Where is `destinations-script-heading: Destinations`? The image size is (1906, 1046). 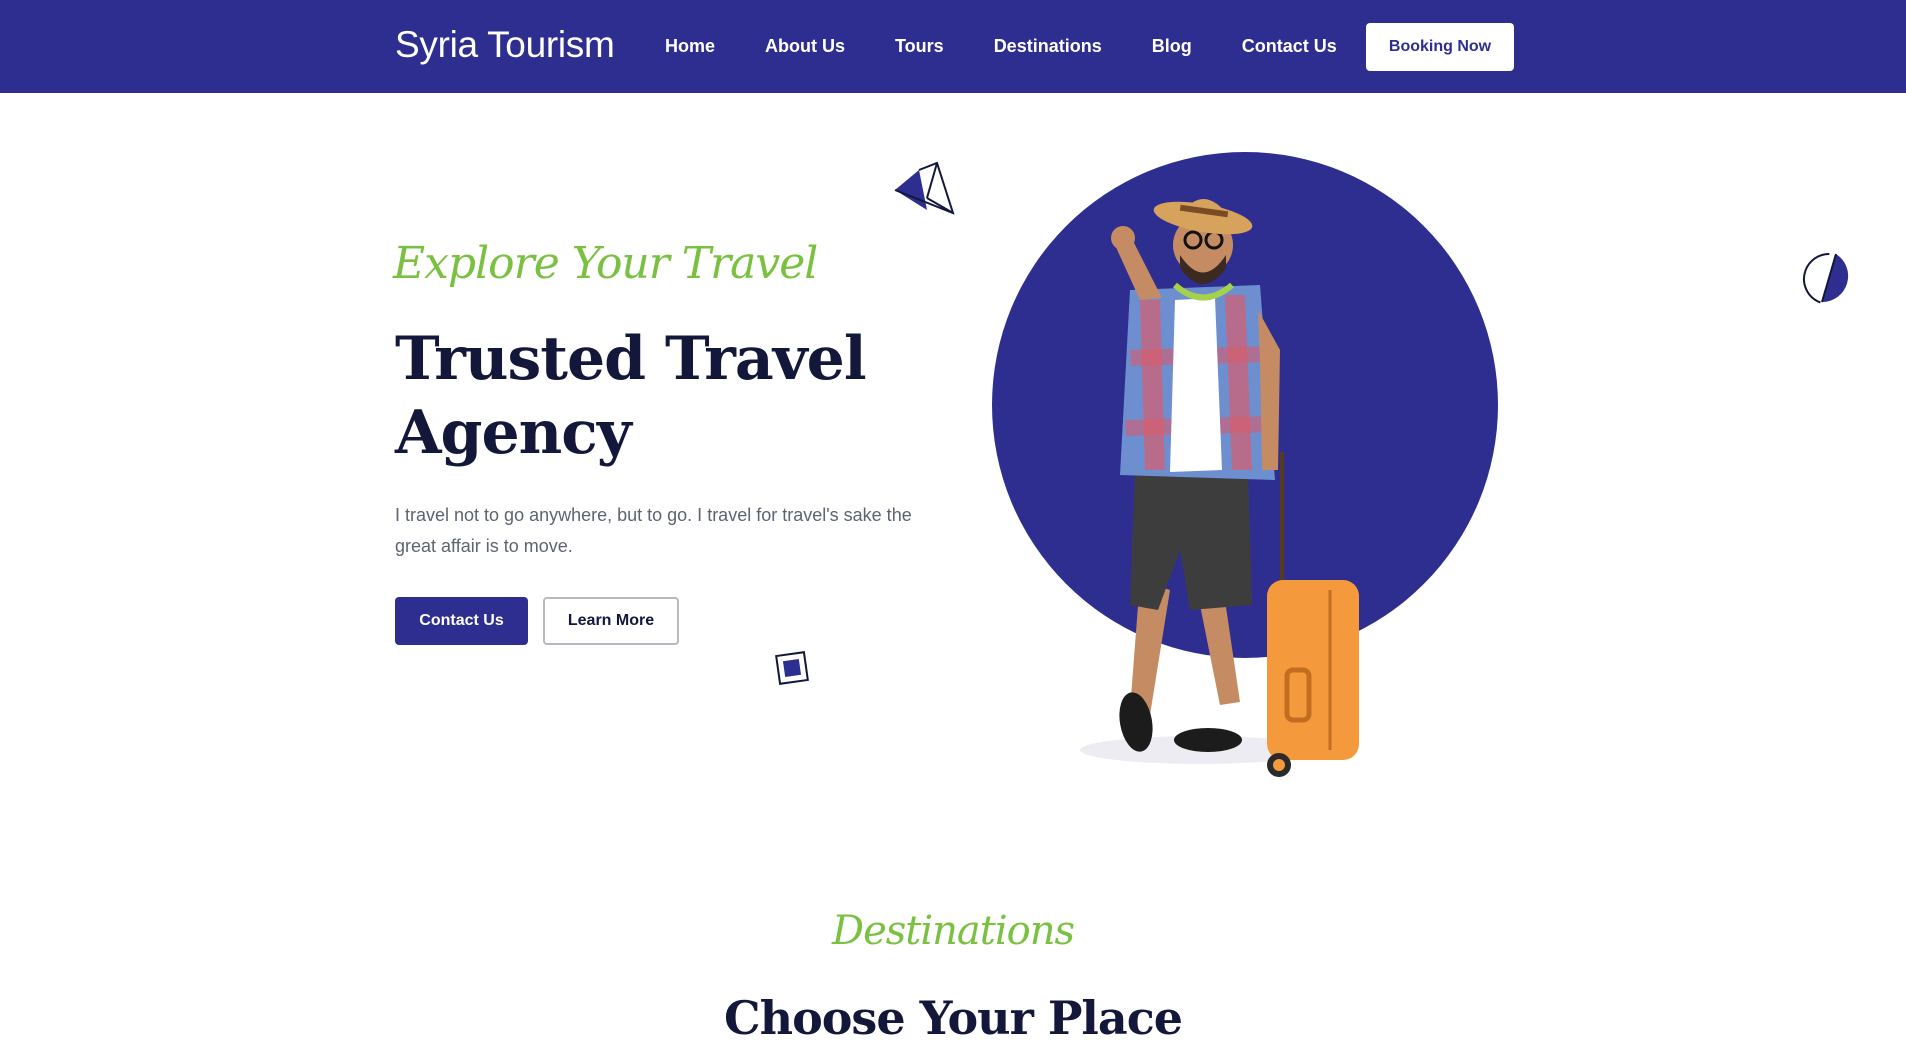 destinations-script-heading: Destinations is located at coordinates (953, 931).